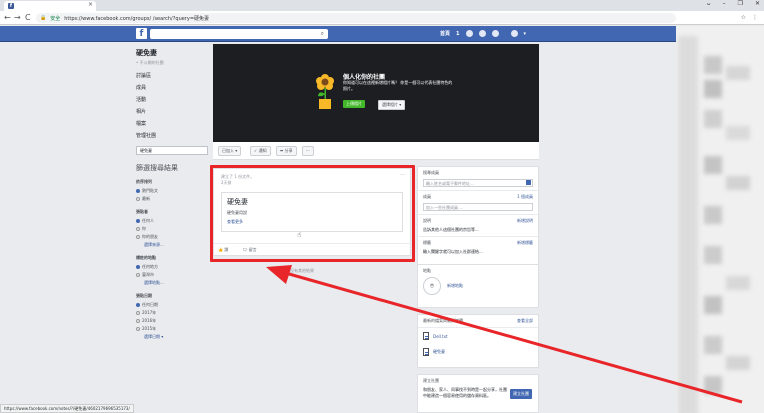  Describe the element at coordinates (144, 228) in the screenshot. I see `filter-option-label: 你` at that location.